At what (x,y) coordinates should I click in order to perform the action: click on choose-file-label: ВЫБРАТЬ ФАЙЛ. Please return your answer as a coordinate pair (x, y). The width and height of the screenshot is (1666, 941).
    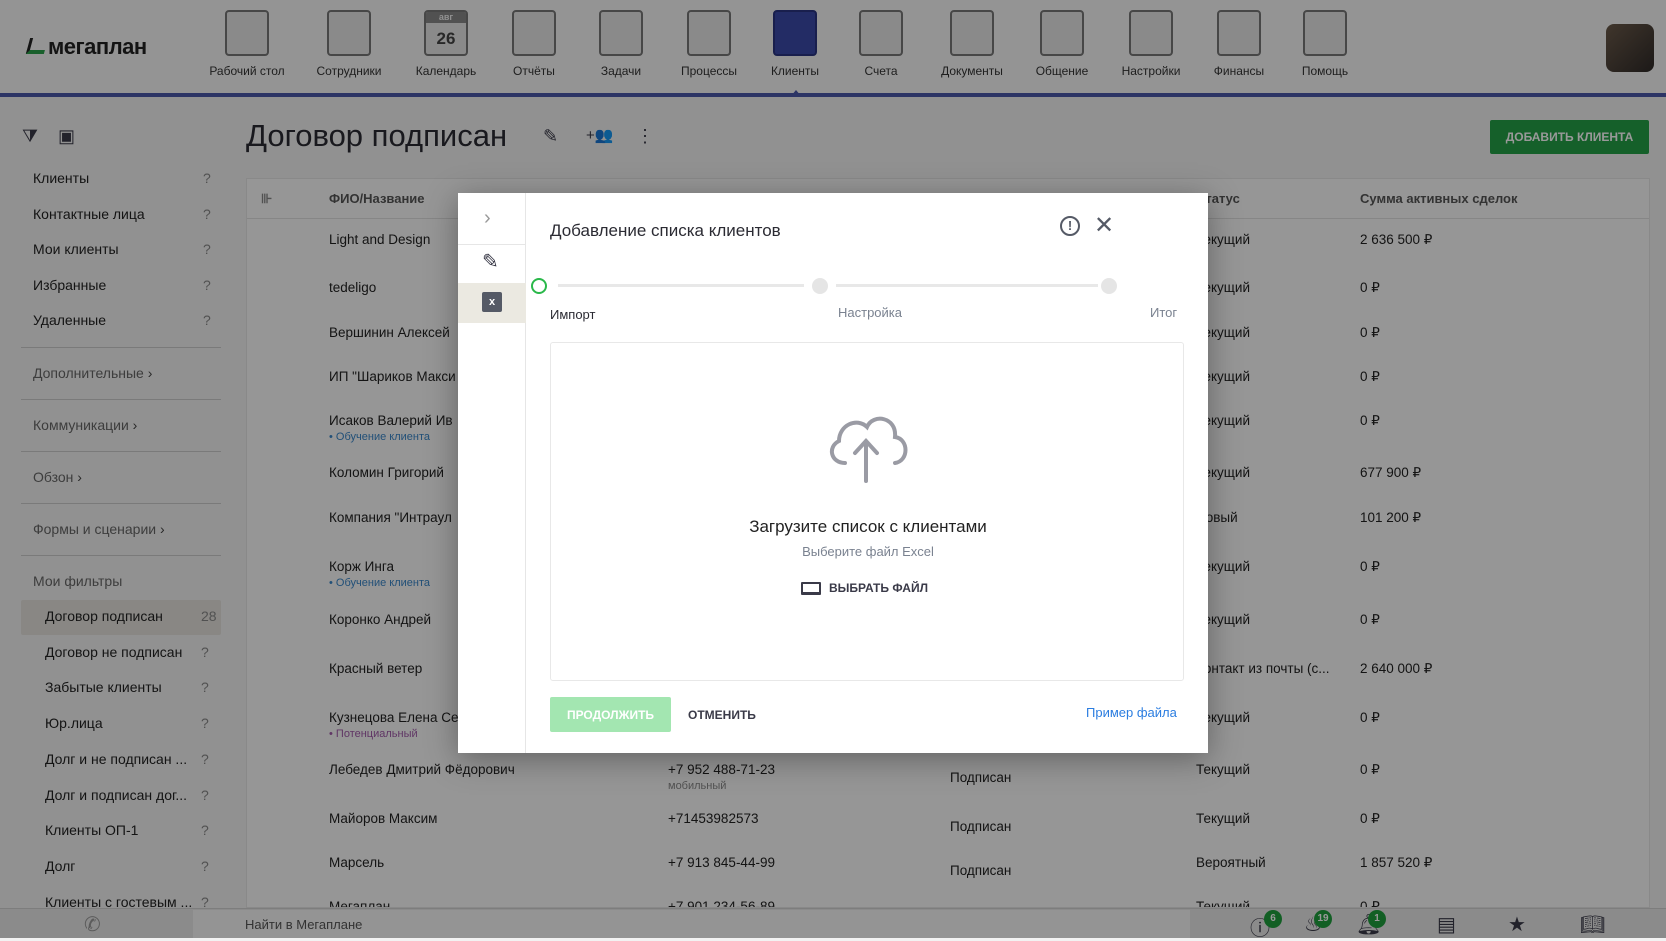
    Looking at the image, I should click on (878, 588).